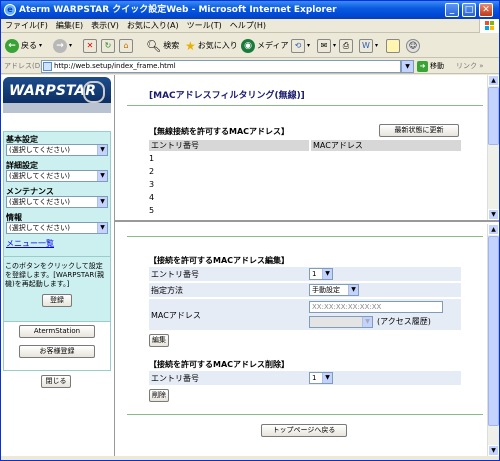 The image size is (500, 461). Describe the element at coordinates (304, 430) in the screenshot. I see `top-page-button: トップページへ戻る` at that location.